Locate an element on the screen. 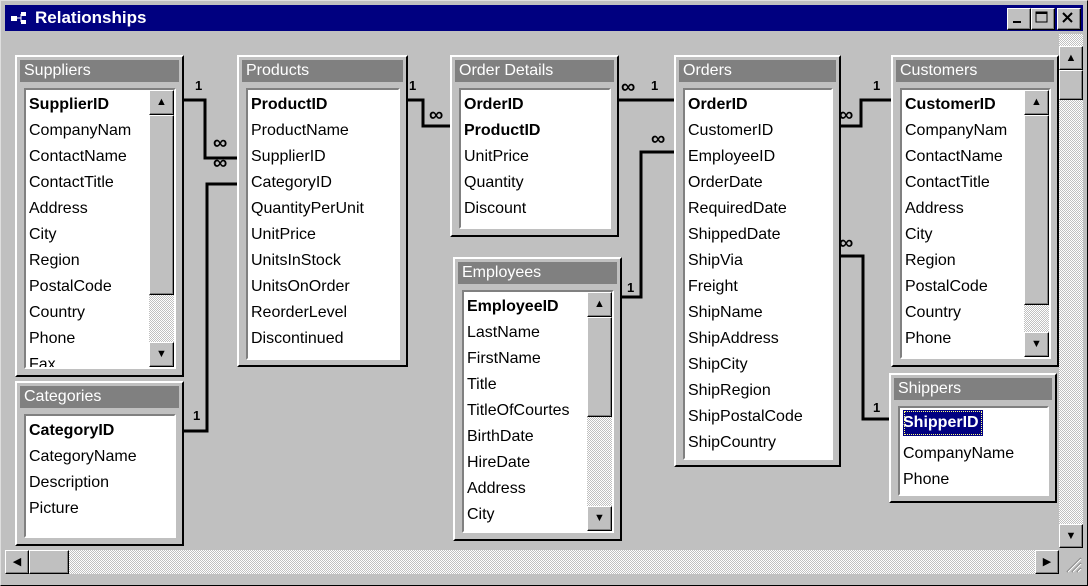 The width and height of the screenshot is (1088, 586). table-title: Employees is located at coordinates (537, 273).